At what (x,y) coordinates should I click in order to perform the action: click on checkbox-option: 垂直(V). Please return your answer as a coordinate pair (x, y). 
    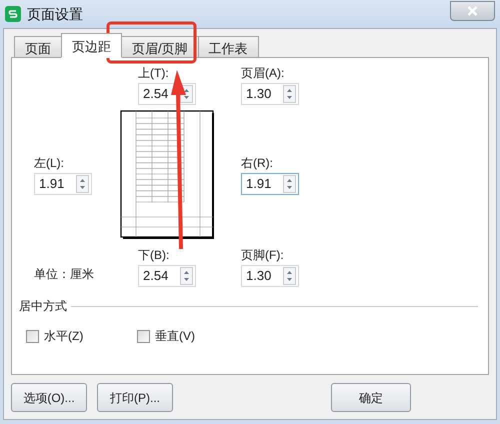
    Looking at the image, I should click on (166, 336).